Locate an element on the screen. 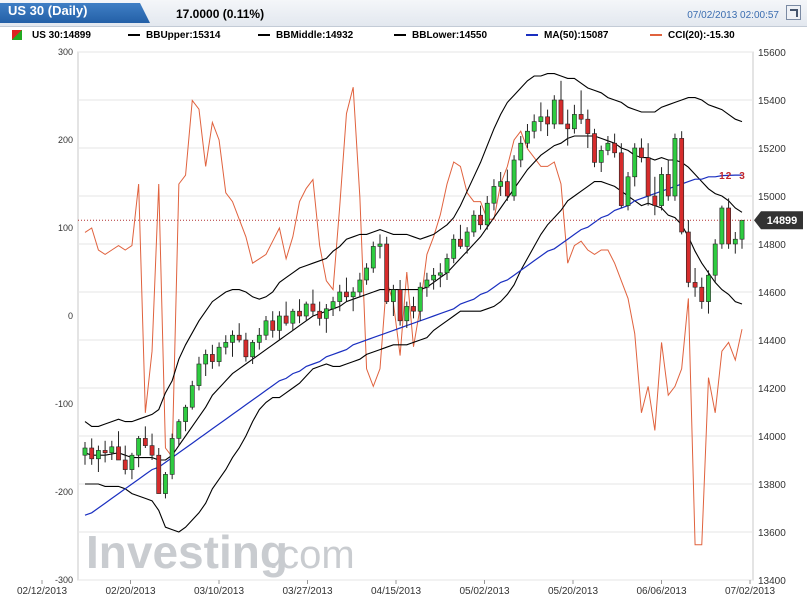 The image size is (807, 605). cci-tick-label: -200 is located at coordinates (64, 492).